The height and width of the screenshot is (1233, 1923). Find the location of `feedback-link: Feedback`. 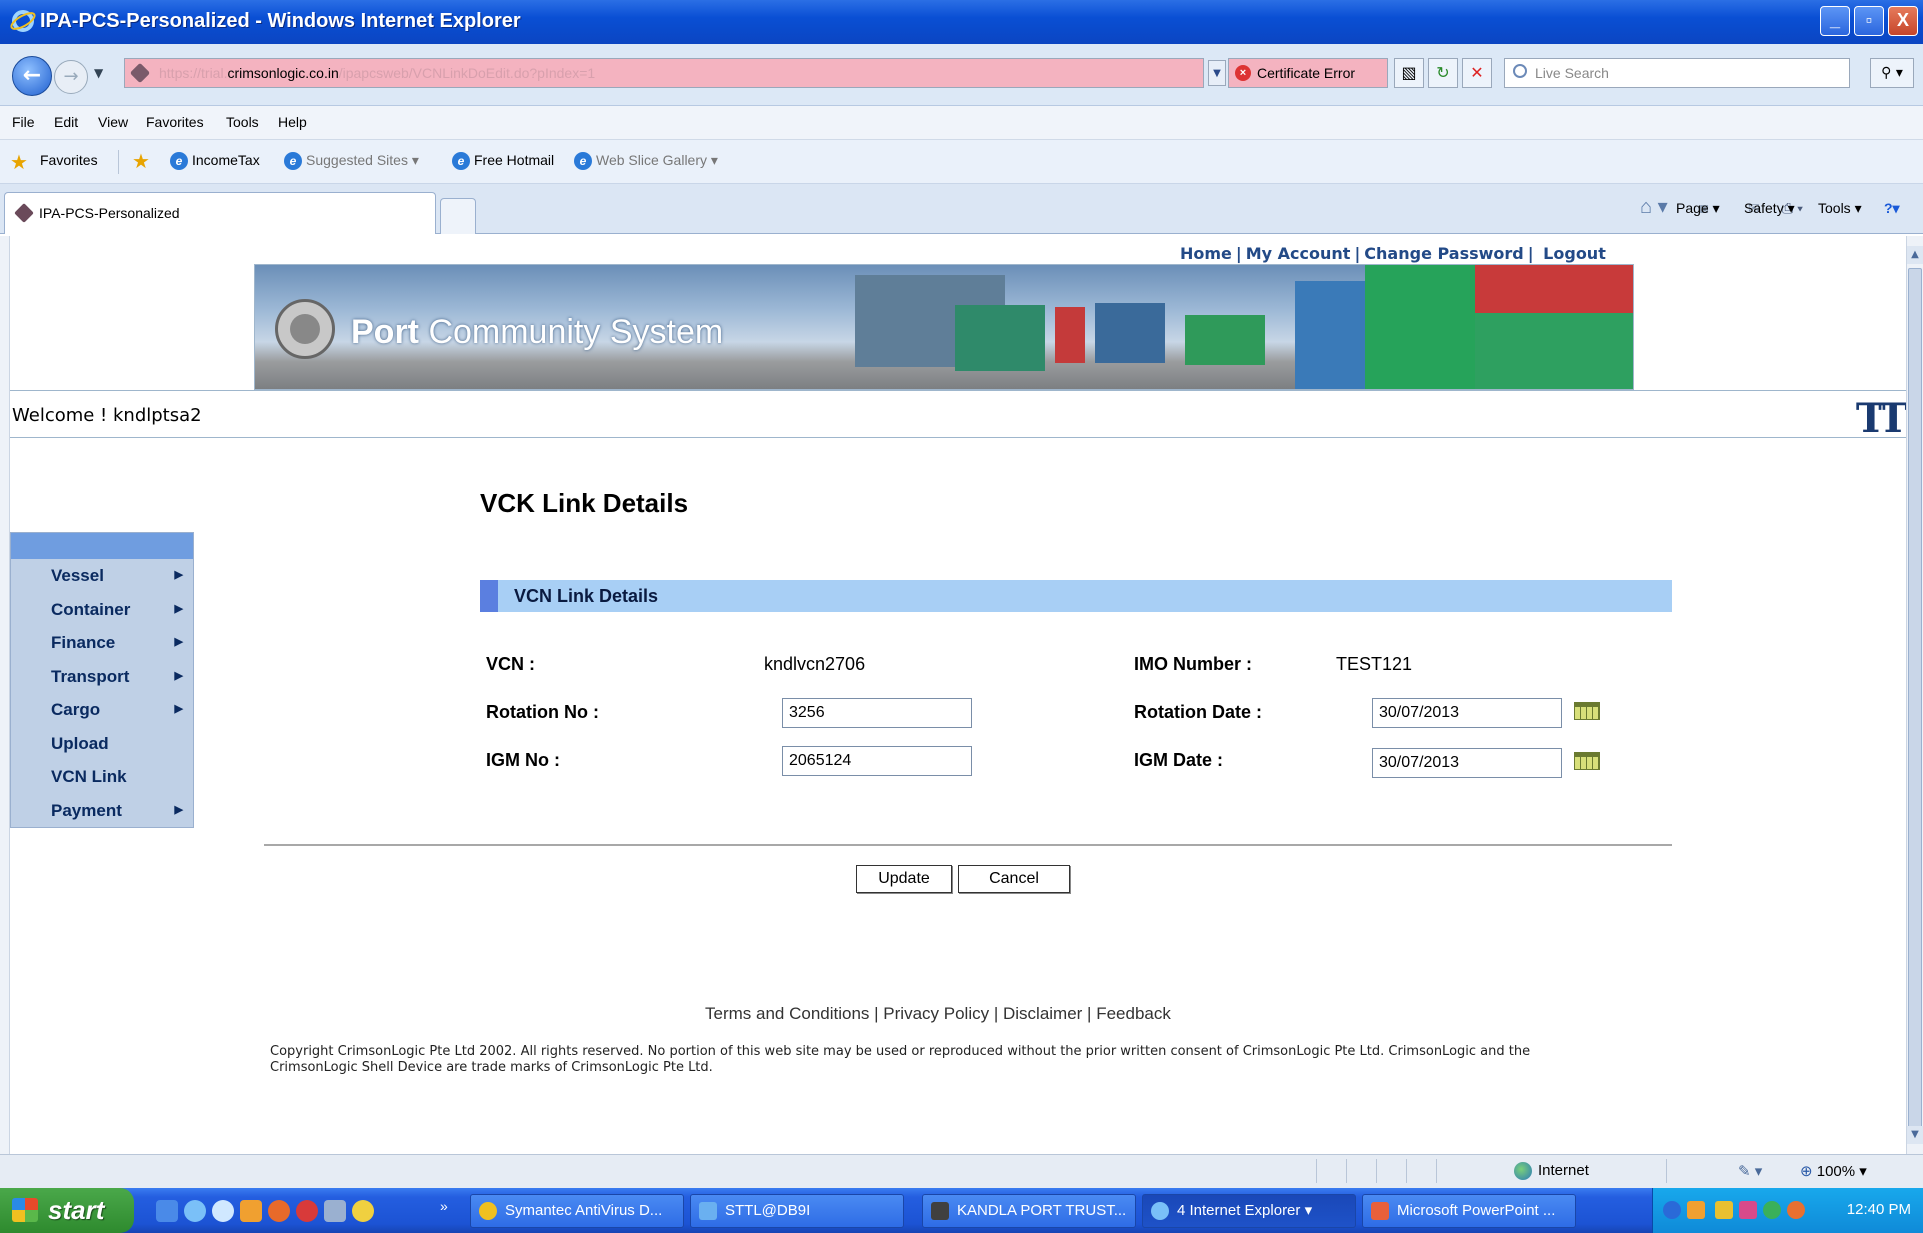

feedback-link: Feedback is located at coordinates (1133, 1013).